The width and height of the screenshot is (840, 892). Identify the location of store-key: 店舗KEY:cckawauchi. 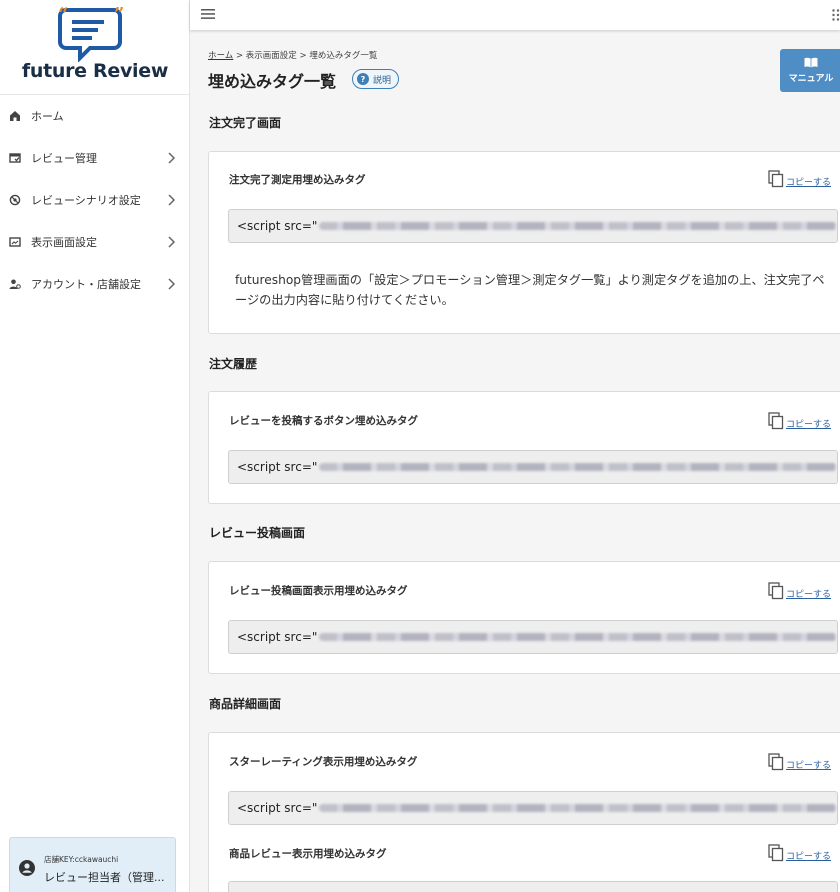
(81, 859).